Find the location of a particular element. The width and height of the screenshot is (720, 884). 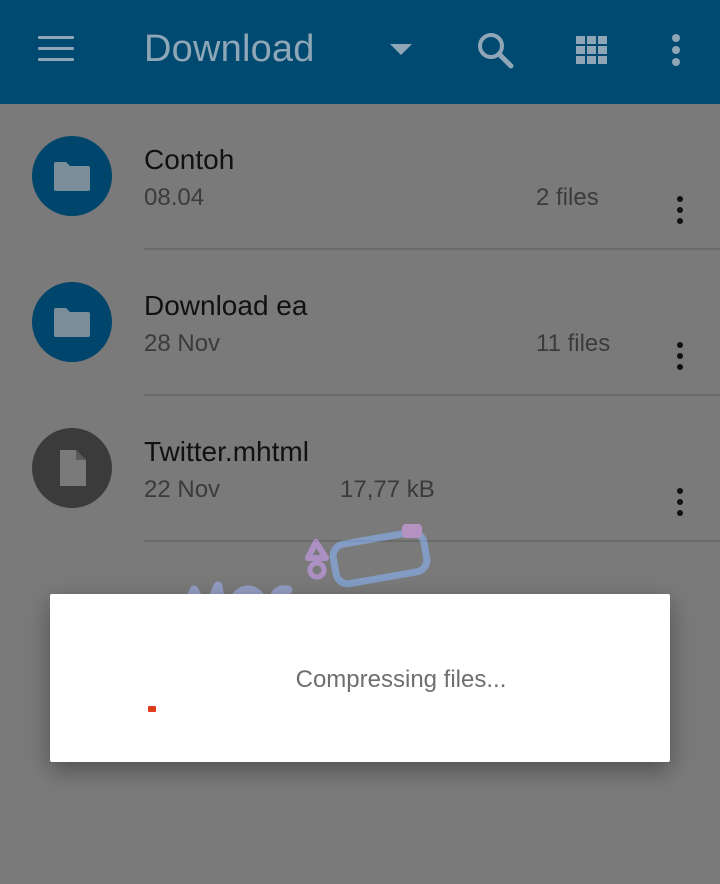

file-icon is located at coordinates (72, 468).